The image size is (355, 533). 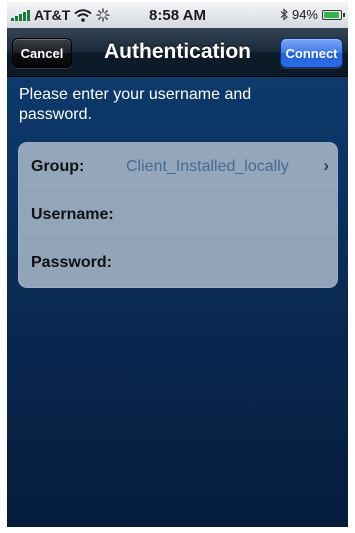 What do you see at coordinates (326, 165) in the screenshot?
I see `chevron-right-icon: ›` at bounding box center [326, 165].